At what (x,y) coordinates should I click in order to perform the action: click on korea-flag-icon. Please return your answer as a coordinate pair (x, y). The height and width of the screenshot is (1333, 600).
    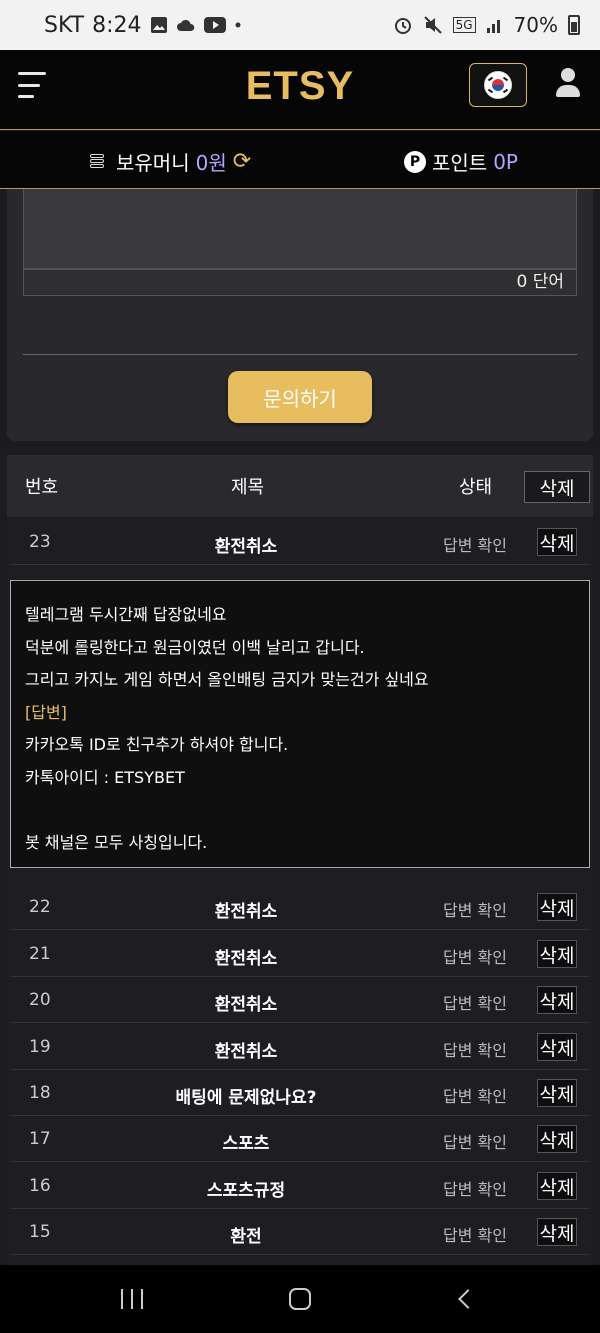
    Looking at the image, I should click on (498, 85).